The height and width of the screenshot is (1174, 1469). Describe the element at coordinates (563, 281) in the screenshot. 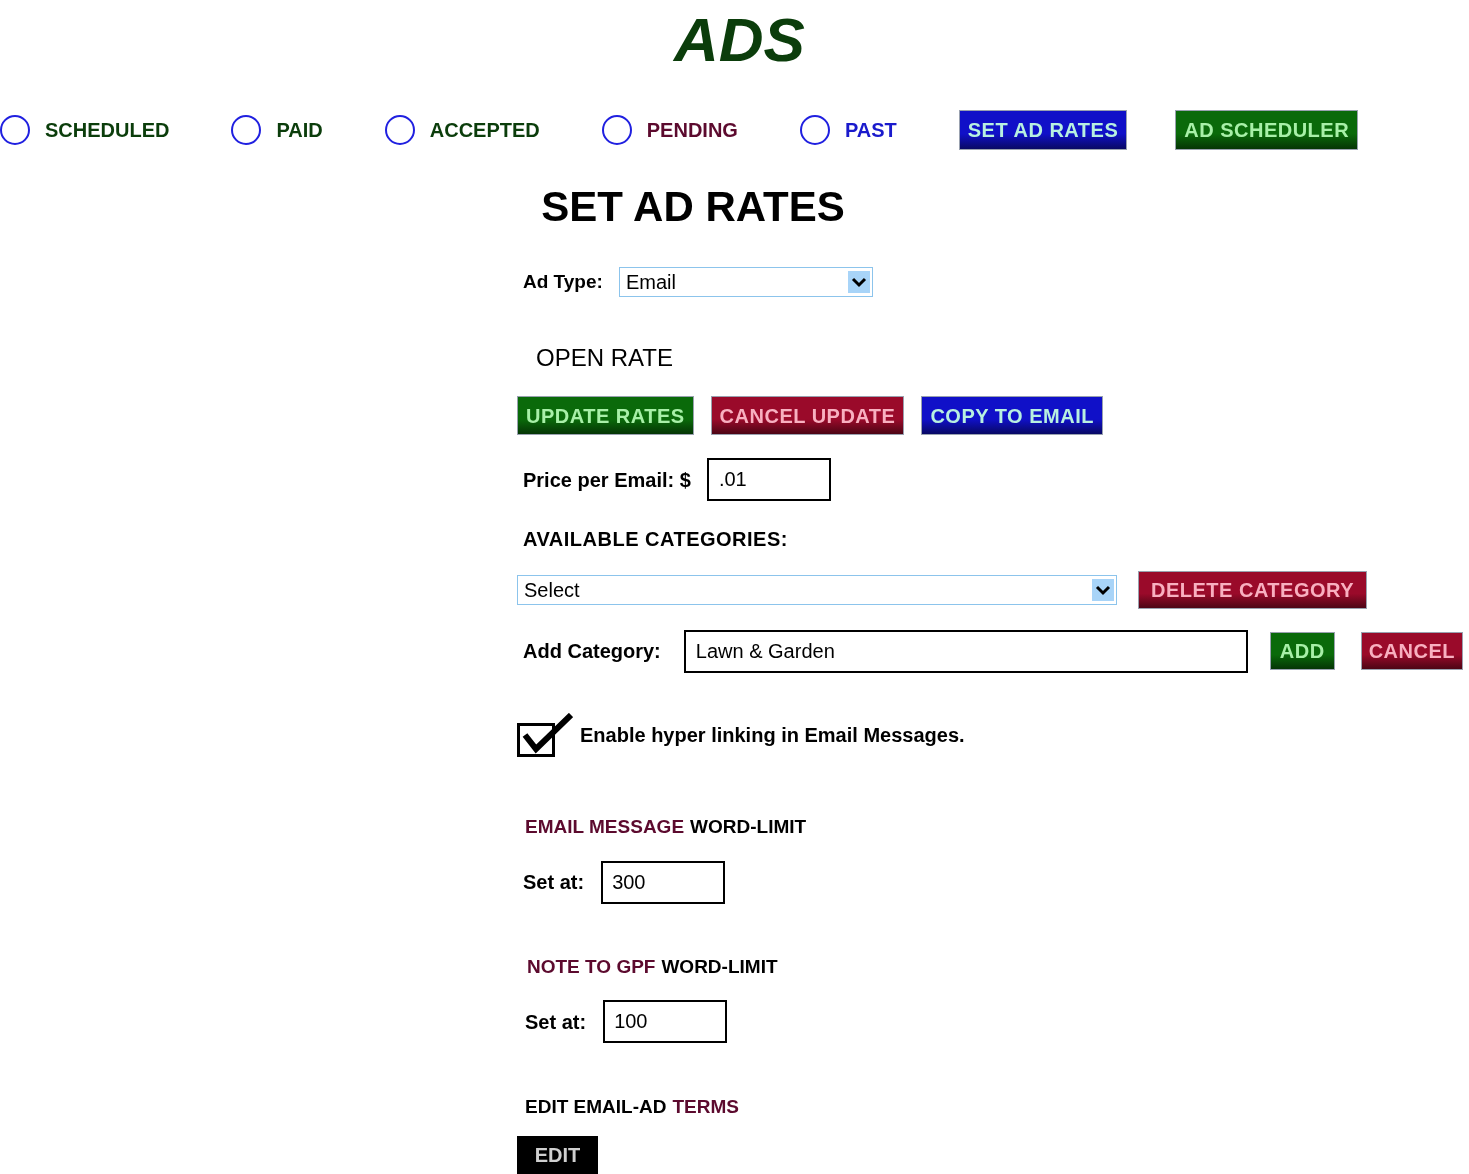

I see `field-label: Ad Type:` at that location.